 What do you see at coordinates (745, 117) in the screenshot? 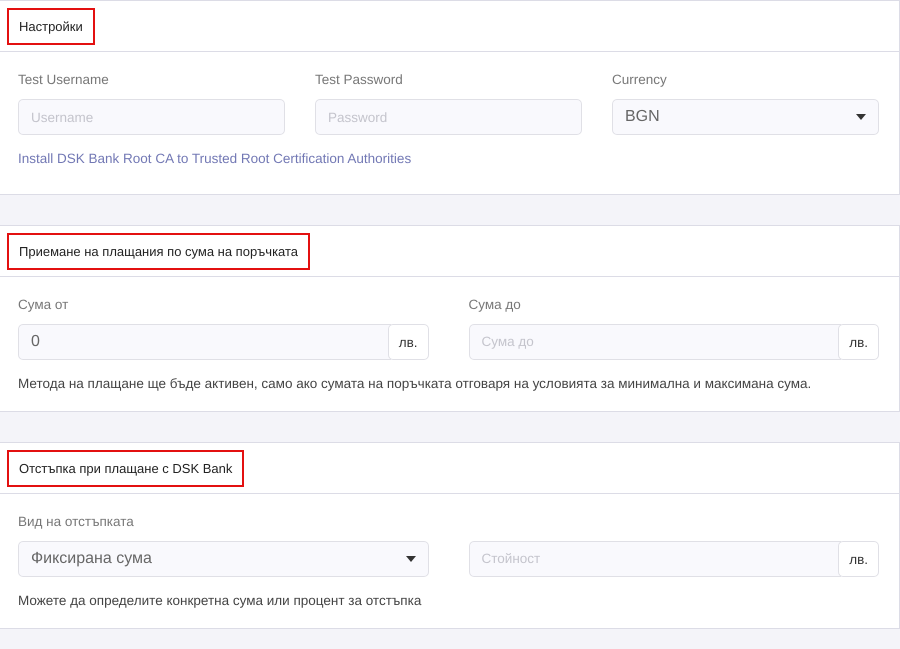
I see `dropdown: BGN` at bounding box center [745, 117].